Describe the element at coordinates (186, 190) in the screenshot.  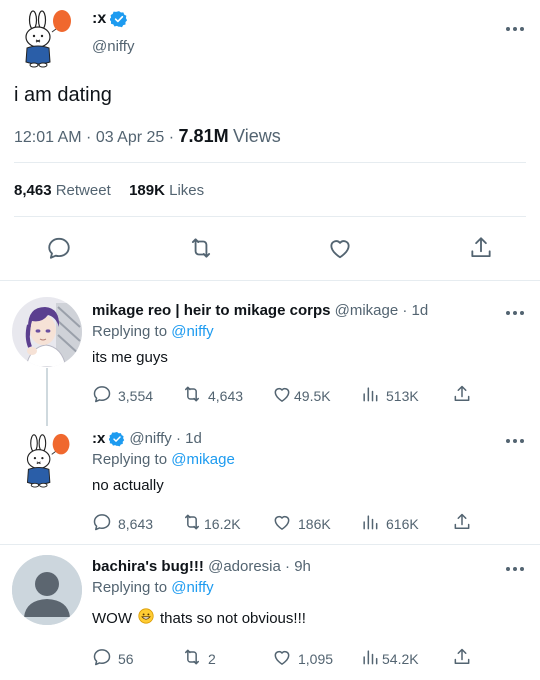
I see `likes-label: Likes` at that location.